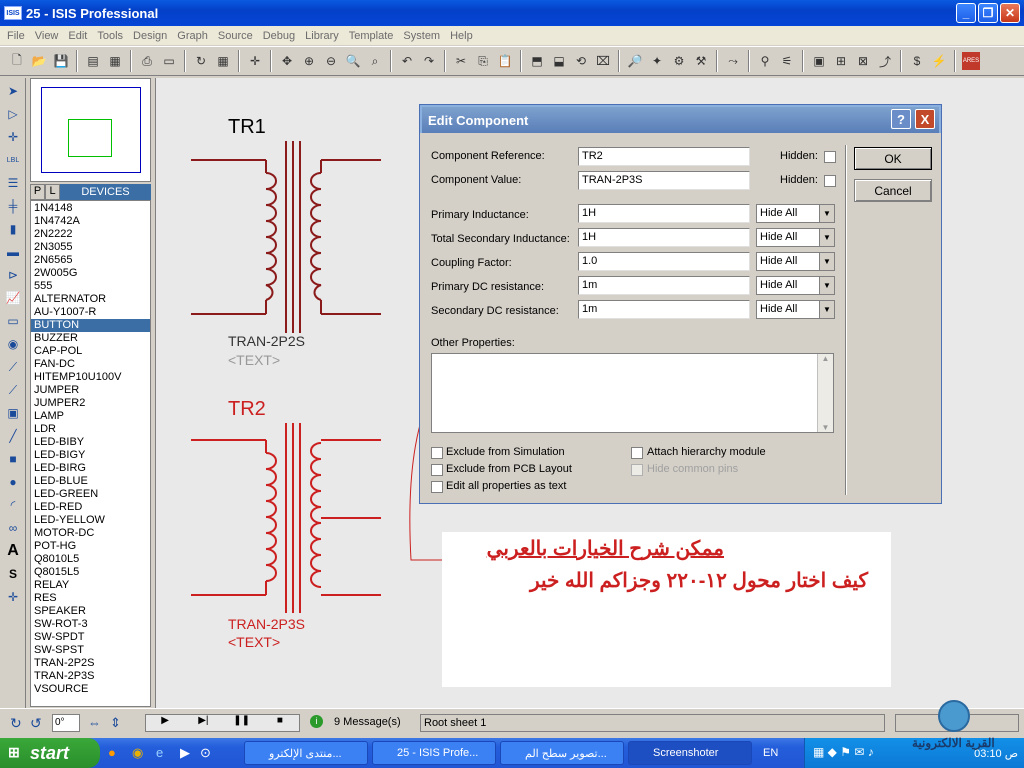  What do you see at coordinates (701, 61) in the screenshot?
I see `decompose-icon: ⚒` at bounding box center [701, 61].